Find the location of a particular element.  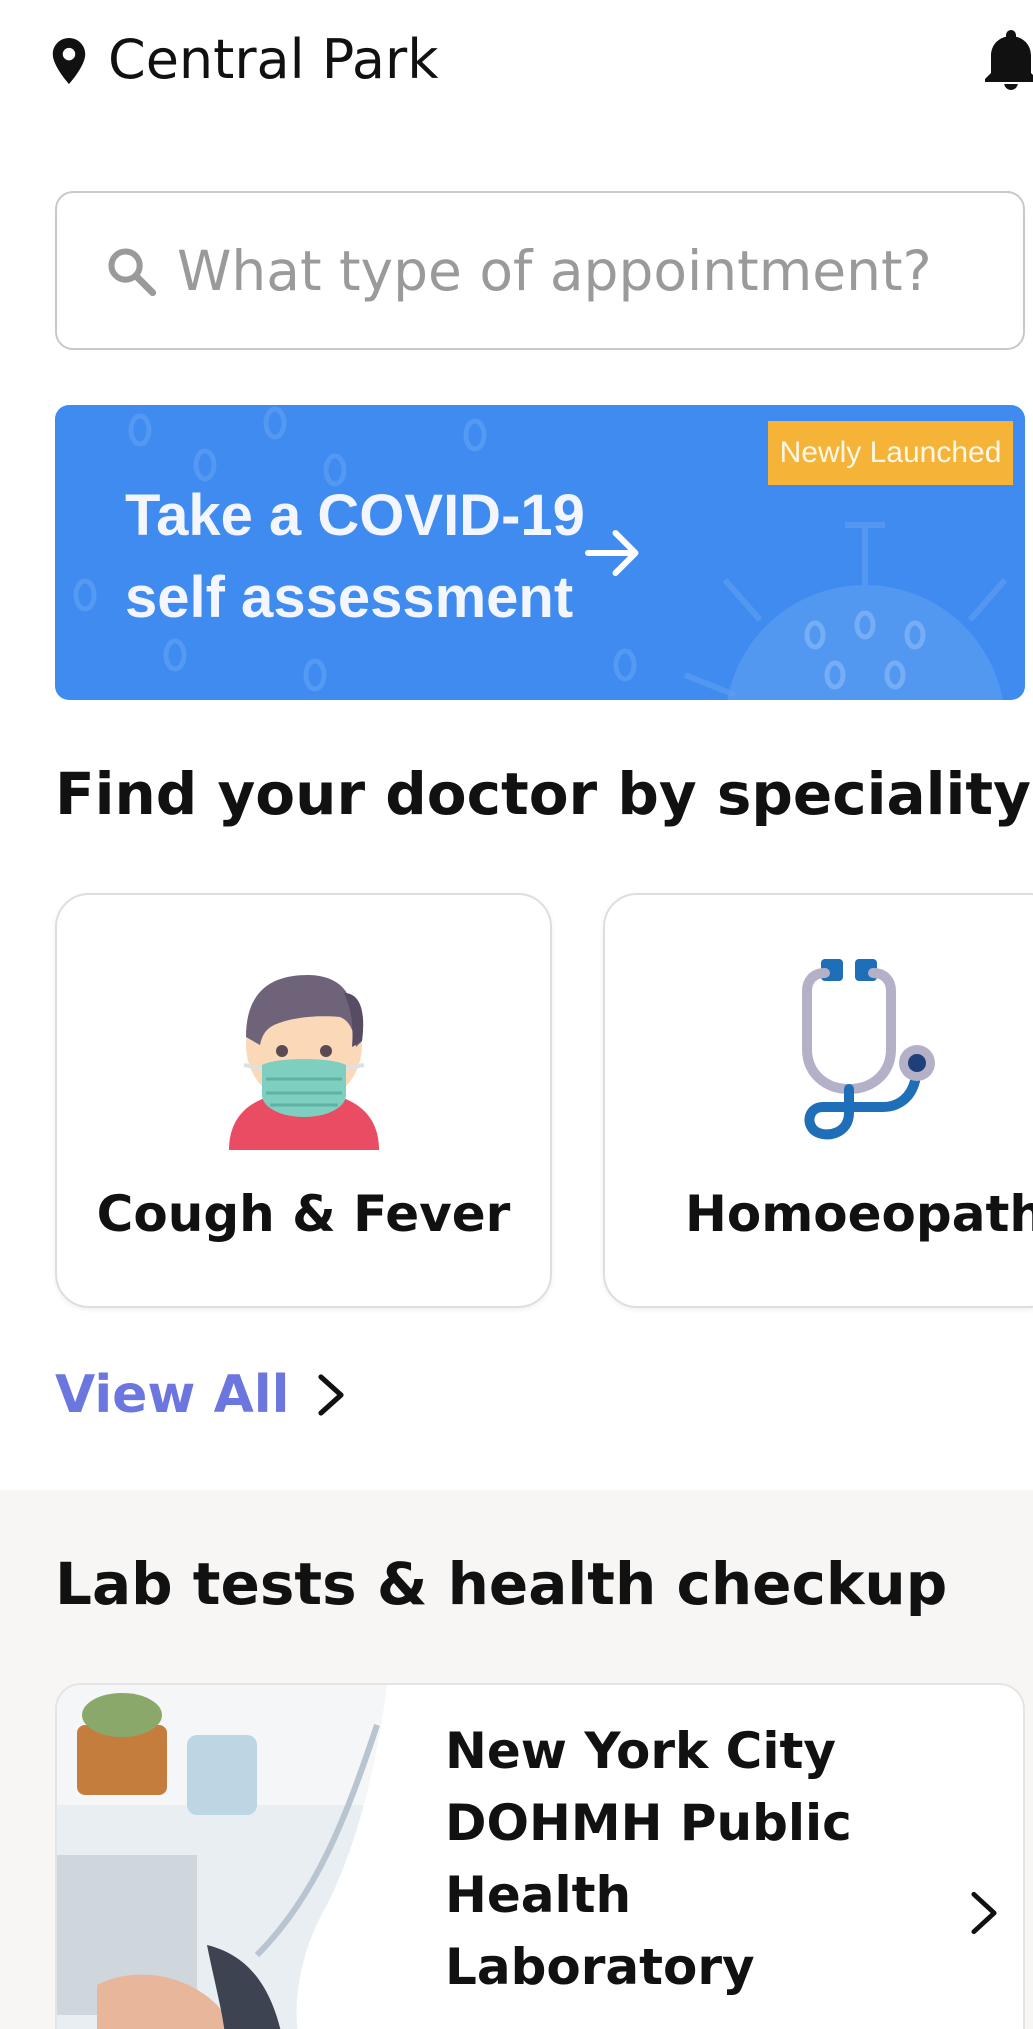

search-box is located at coordinates (540, 270).